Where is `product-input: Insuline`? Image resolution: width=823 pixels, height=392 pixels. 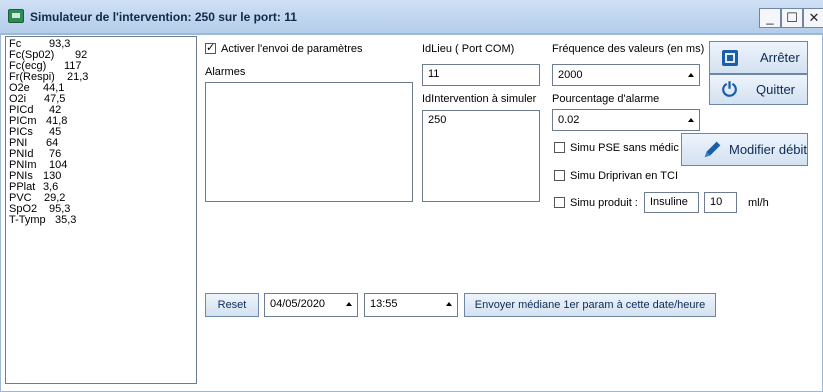
product-input: Insuline is located at coordinates (671, 202).